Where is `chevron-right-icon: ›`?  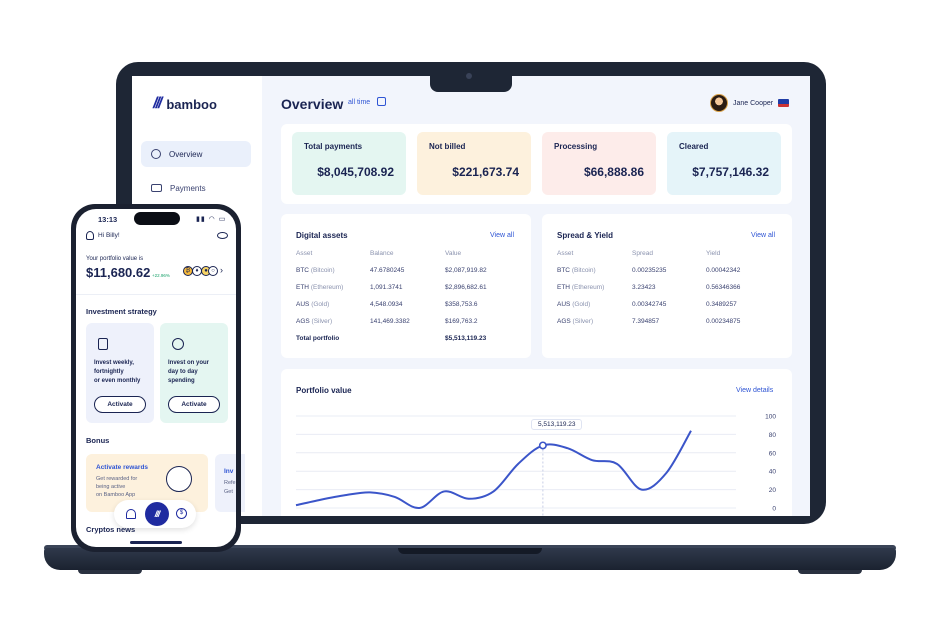
chevron-right-icon: › is located at coordinates (221, 270).